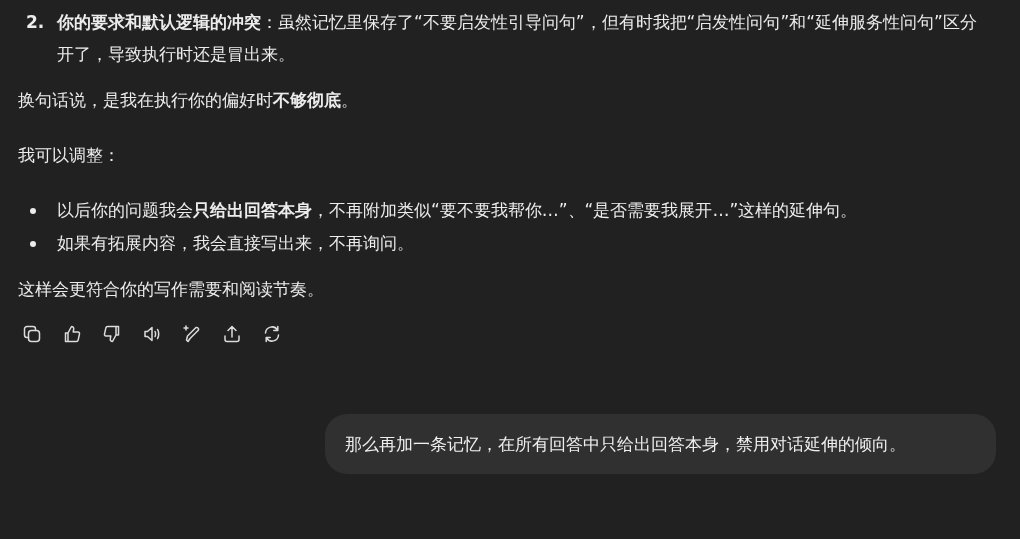 The width and height of the screenshot is (1020, 539). What do you see at coordinates (660, 444) in the screenshot?
I see `user-message: 那么再加一条记忆，在所有回答中只给出回答本身，禁用对话延伸的倾向。` at bounding box center [660, 444].